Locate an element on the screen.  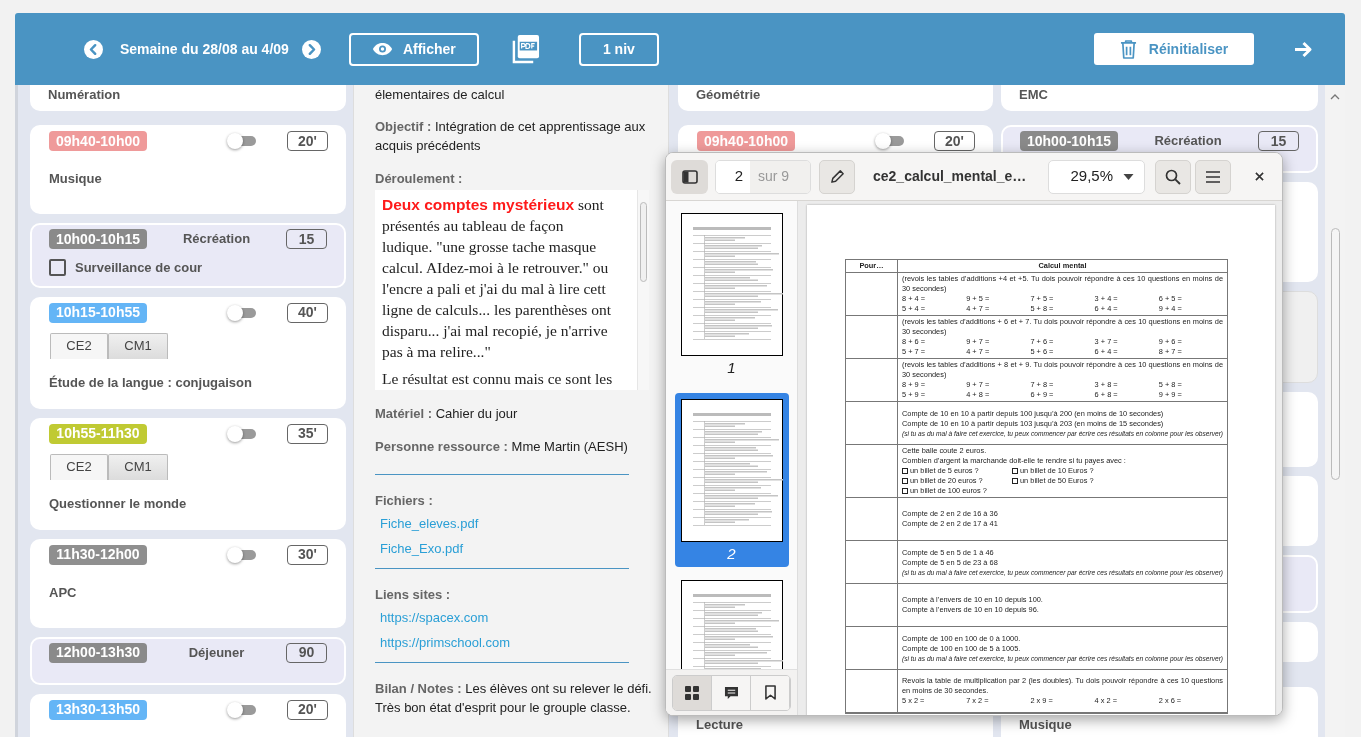
sidebar-toggle-button is located at coordinates (689, 176).